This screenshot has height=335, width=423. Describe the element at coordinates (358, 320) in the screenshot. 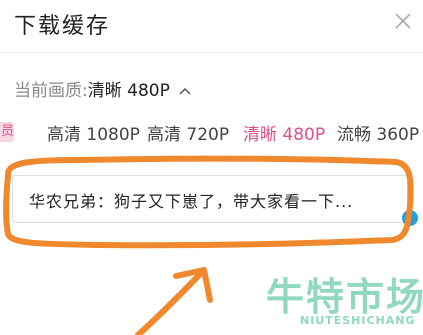

I see `watermark-english: NIUTESHICHANG` at that location.